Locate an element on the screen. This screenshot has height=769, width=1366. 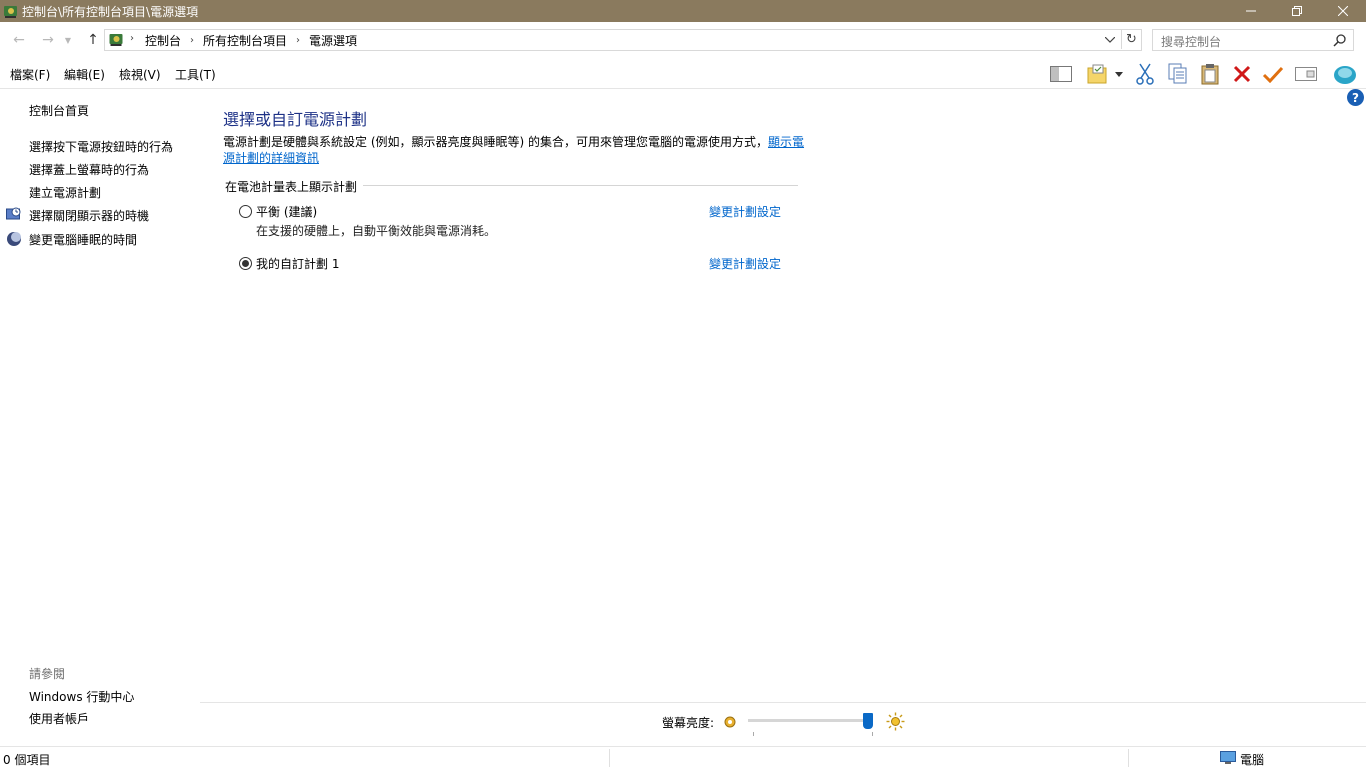
forward-arrow-icon: → is located at coordinates (48, 40).